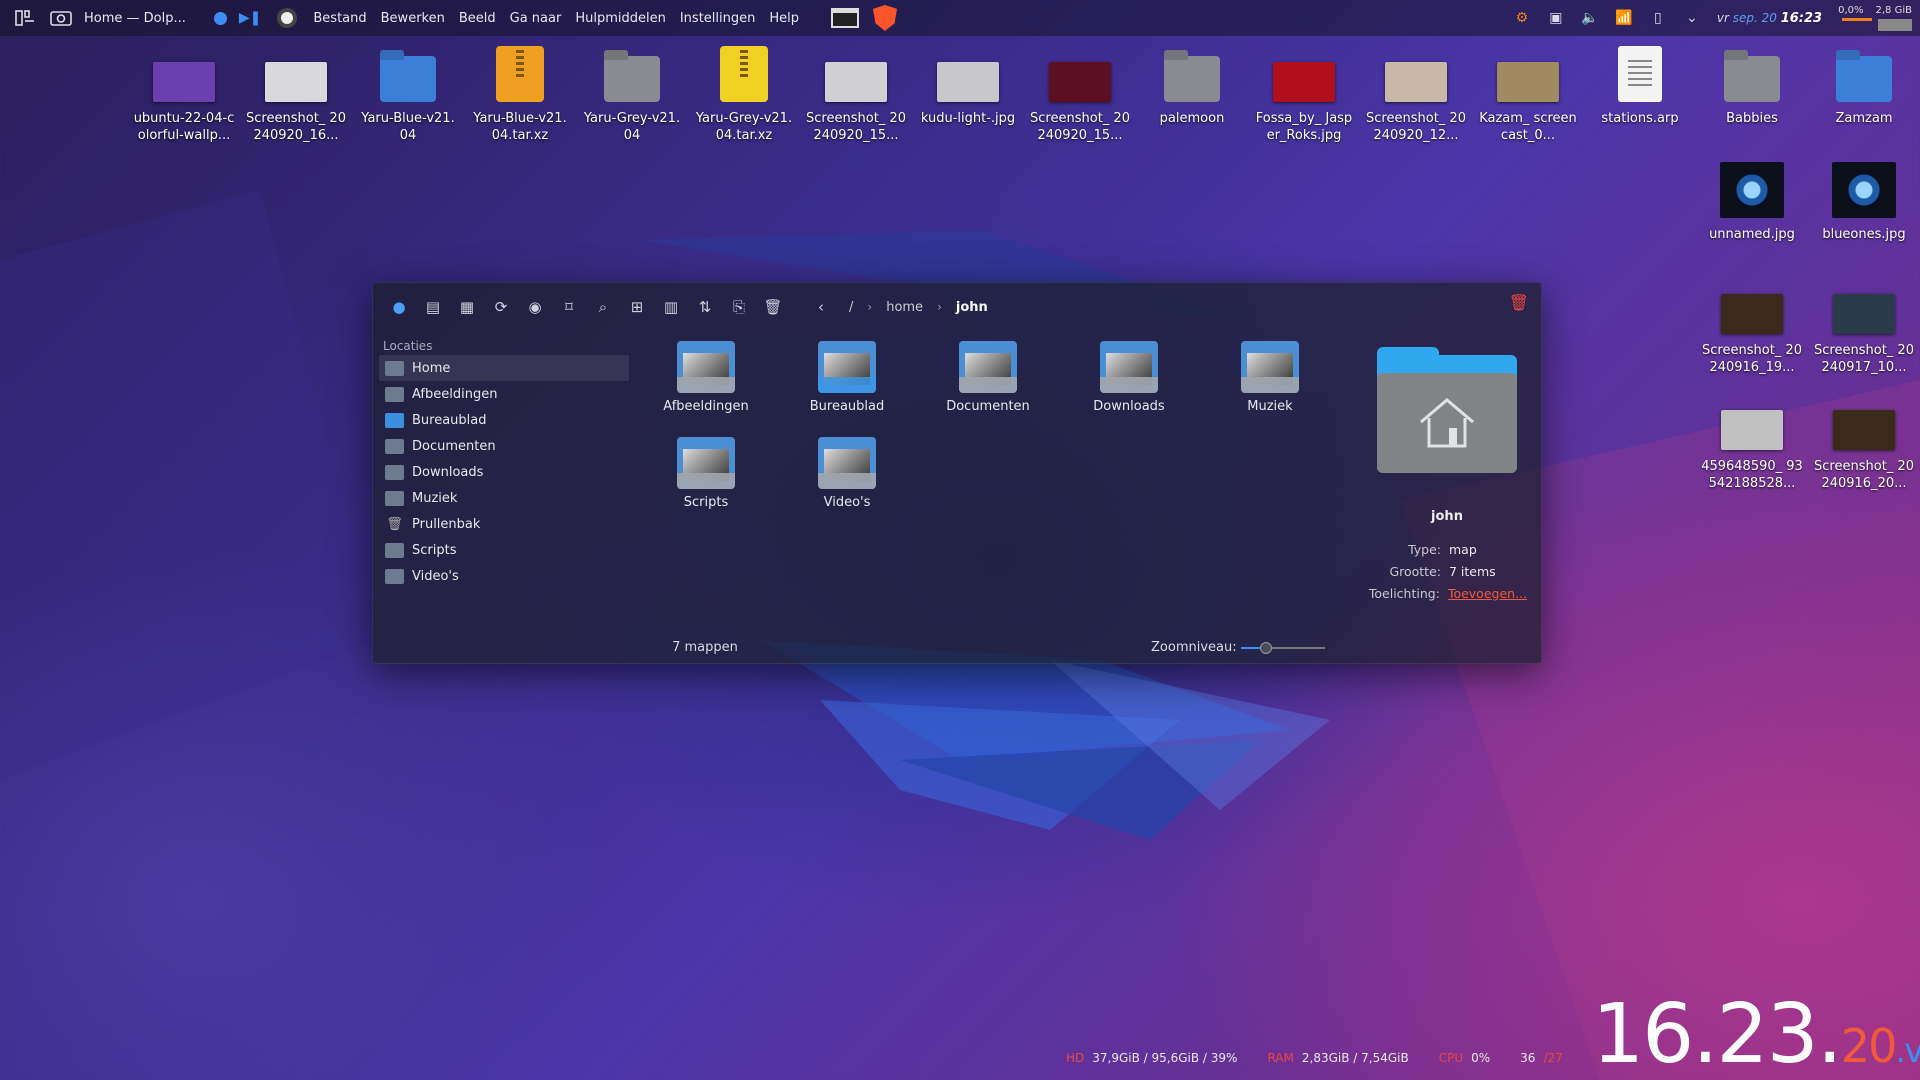 The height and width of the screenshot is (1080, 1920). I want to click on desktop-icon: unnamed.jpg, so click(1752, 202).